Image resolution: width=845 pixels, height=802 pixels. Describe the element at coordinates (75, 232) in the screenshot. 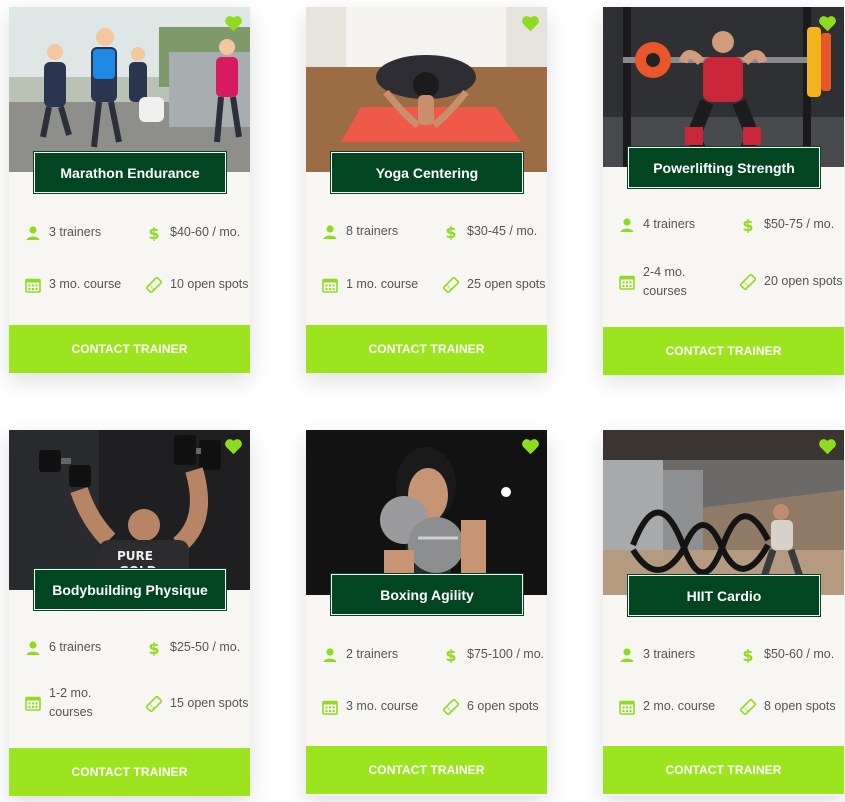

I see `trainers-value: 3 trainers` at that location.